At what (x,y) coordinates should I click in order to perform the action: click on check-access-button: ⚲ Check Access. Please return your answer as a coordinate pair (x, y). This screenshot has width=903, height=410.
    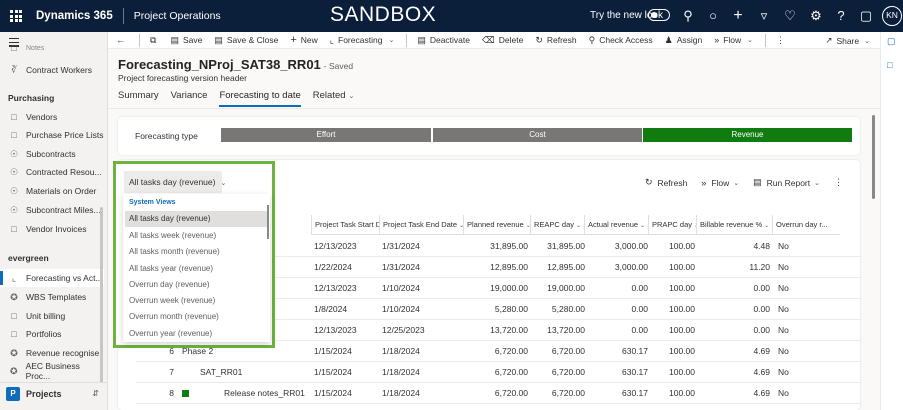
    Looking at the image, I should click on (621, 40).